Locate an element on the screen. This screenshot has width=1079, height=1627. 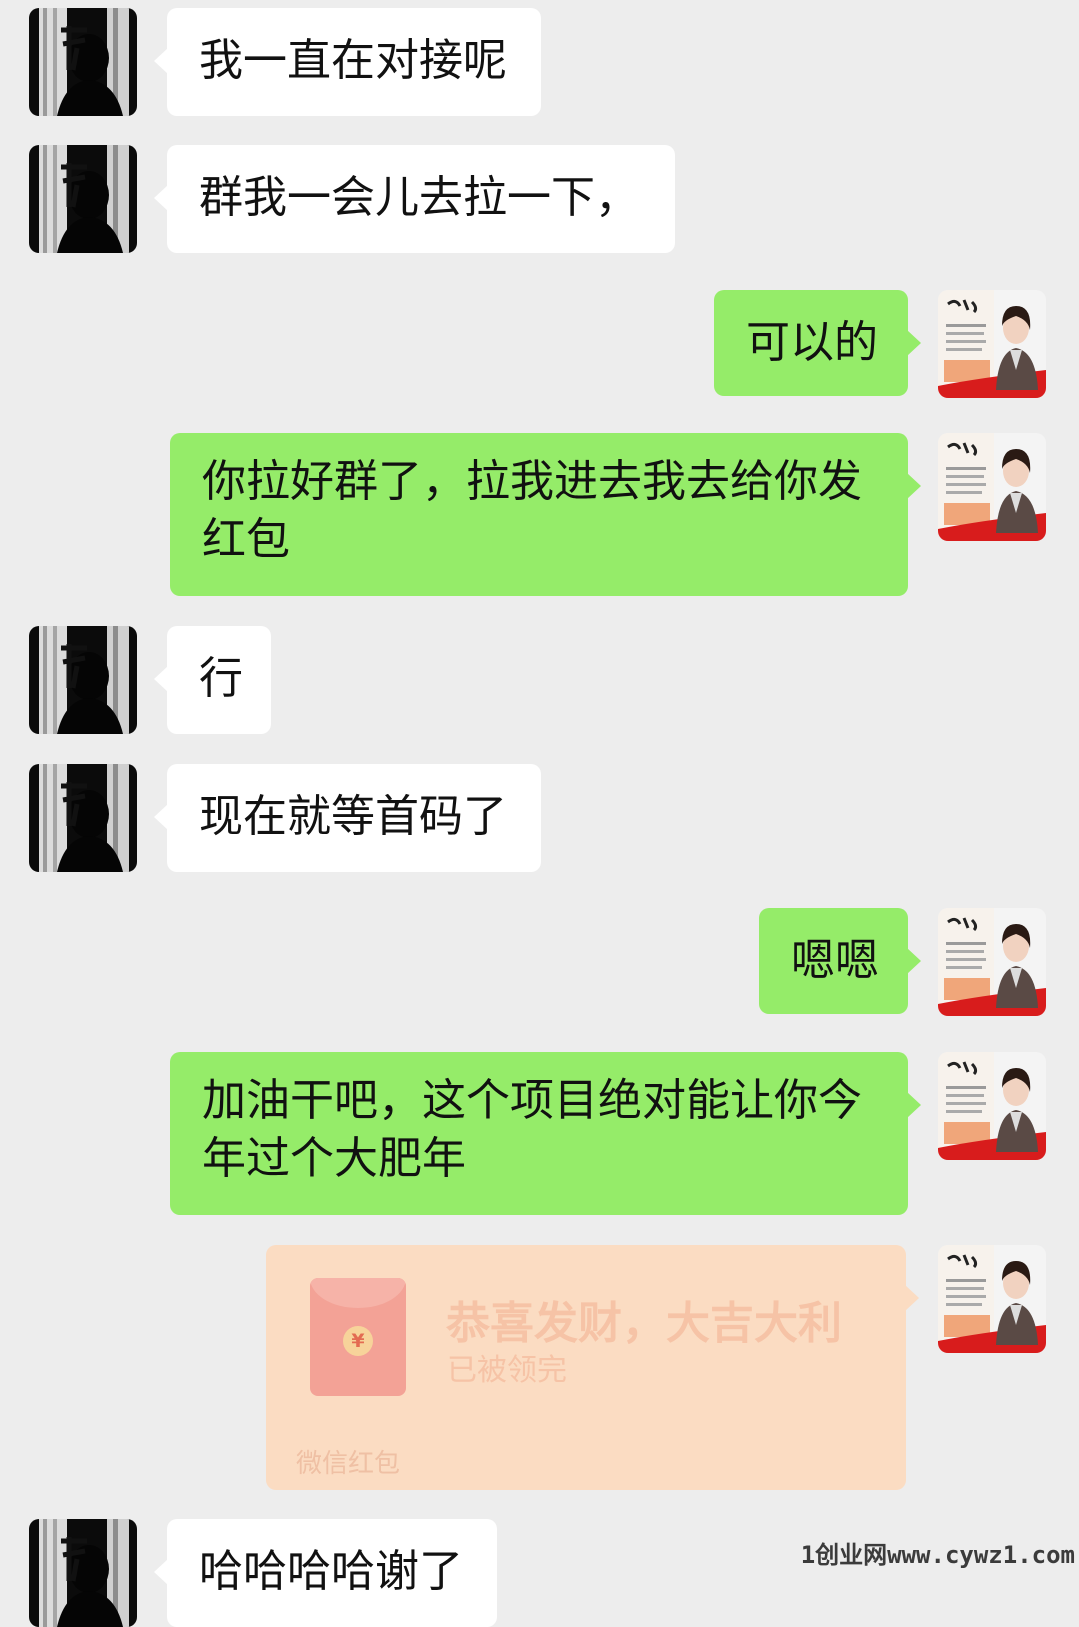
message-bubble-outgoing: 加油干吧，这个项目绝对能让你今年过个大肥年 is located at coordinates (545, 1133).